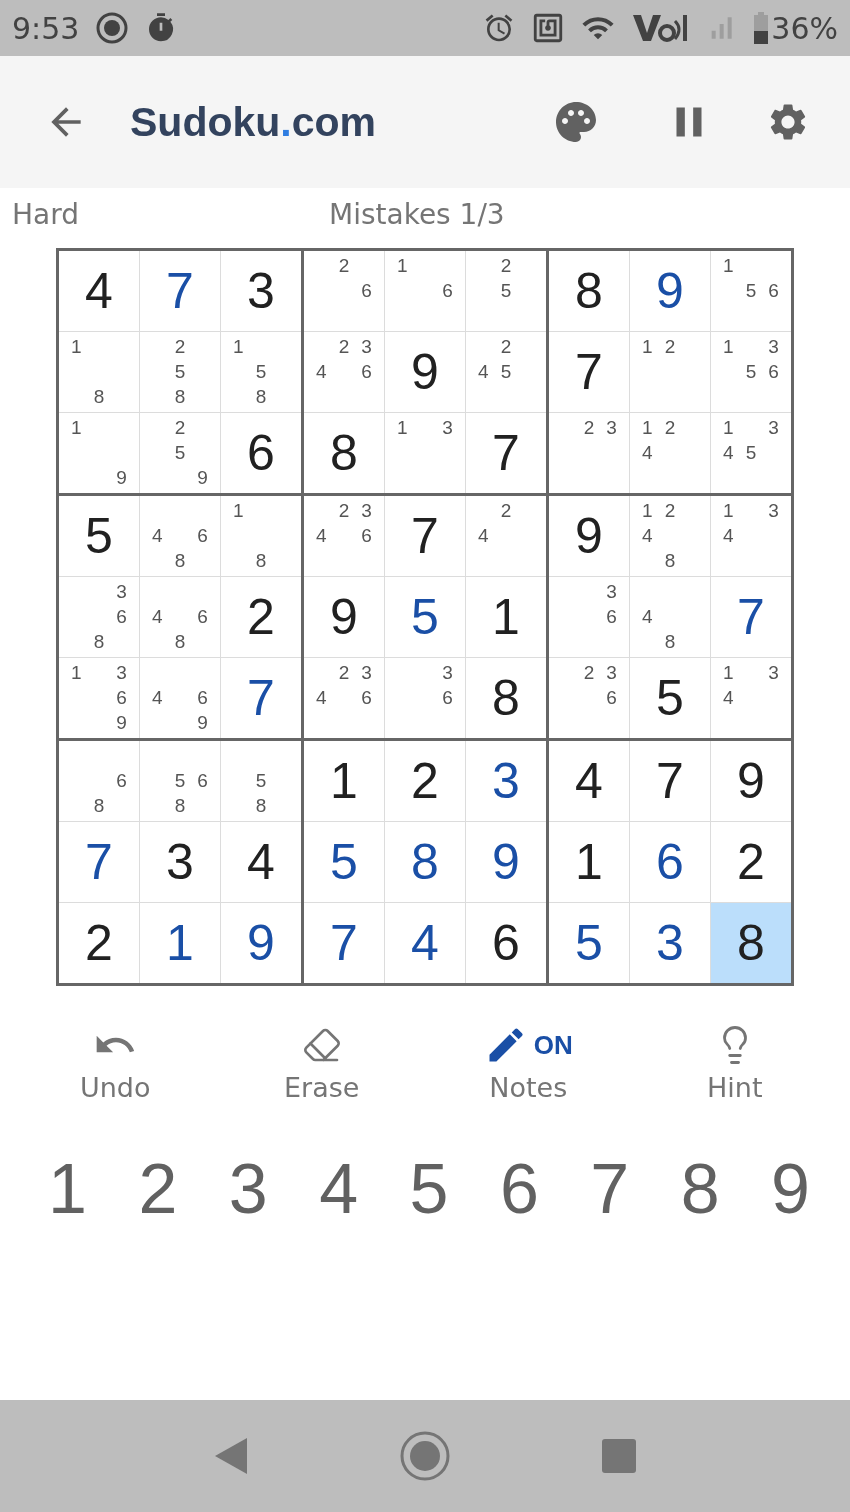 The height and width of the screenshot is (1512, 850). I want to click on grid-cell: 1 9, so click(99, 453).